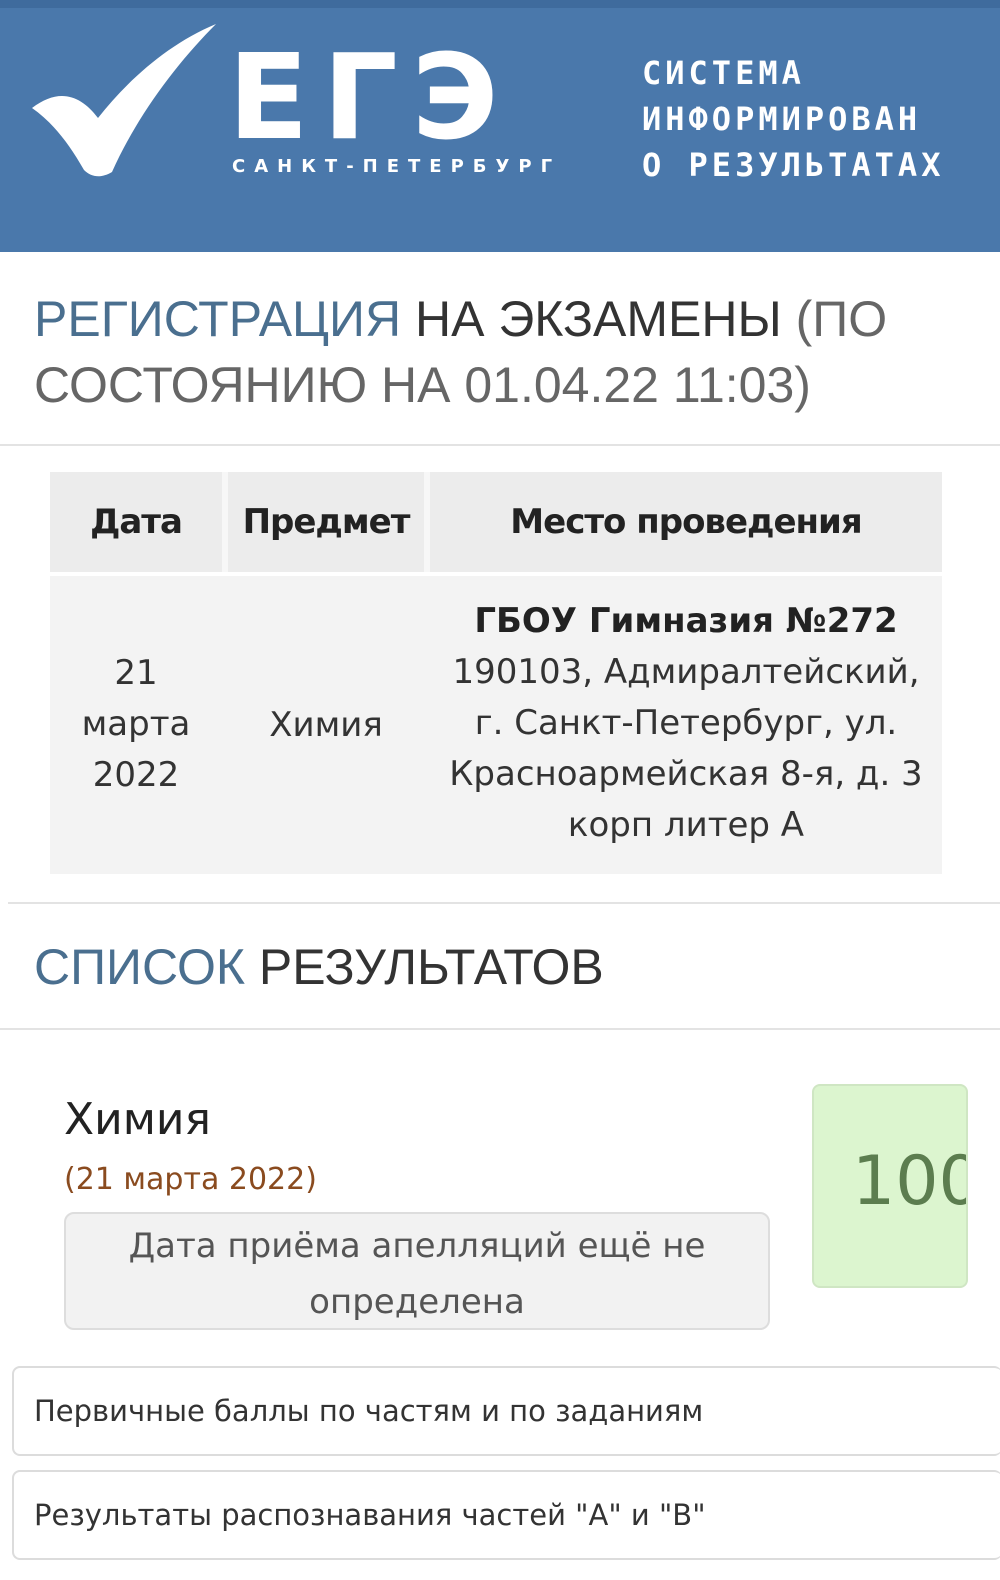 The image size is (1000, 1580). I want to click on score-value: 100, so click(909, 1181).